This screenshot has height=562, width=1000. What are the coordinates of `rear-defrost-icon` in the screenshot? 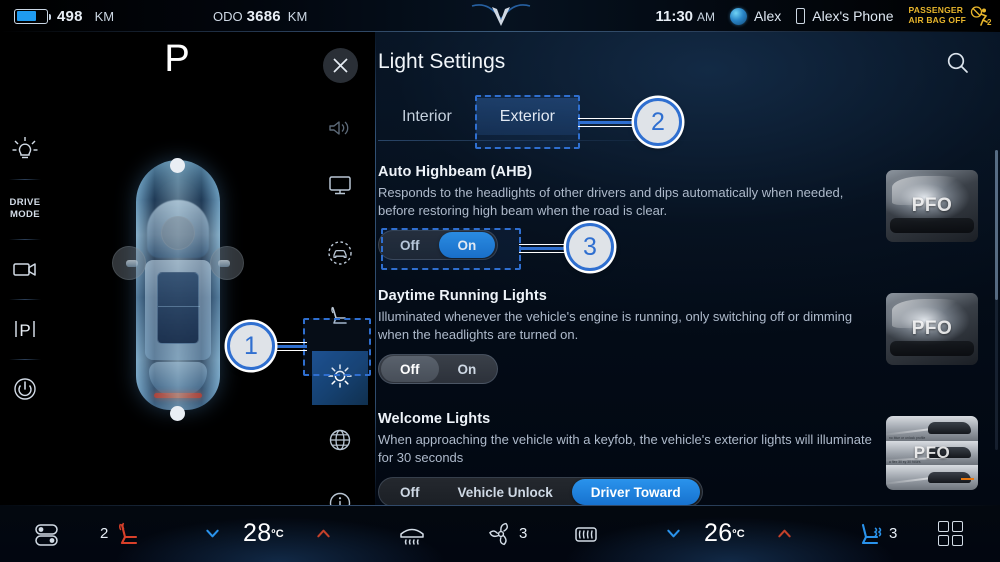 It's located at (586, 534).